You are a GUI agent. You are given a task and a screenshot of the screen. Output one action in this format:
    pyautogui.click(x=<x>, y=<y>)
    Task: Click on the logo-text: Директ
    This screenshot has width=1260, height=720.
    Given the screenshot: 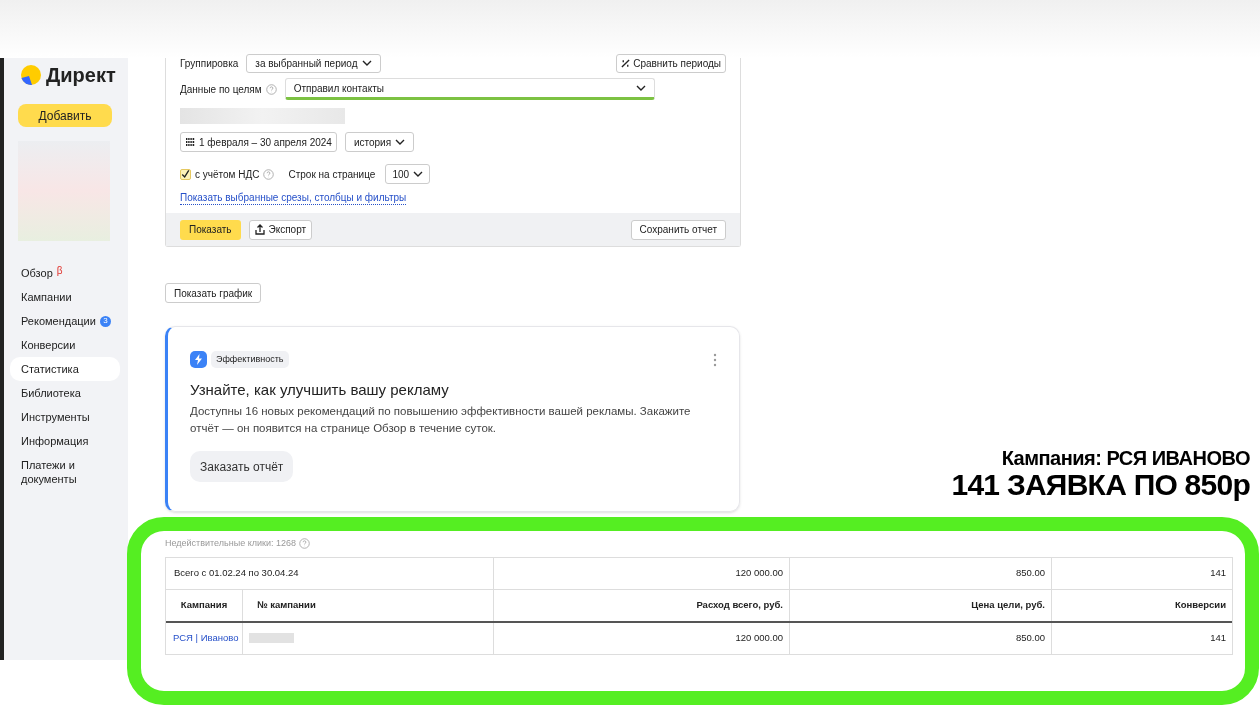 What is the action you would take?
    pyautogui.click(x=81, y=75)
    